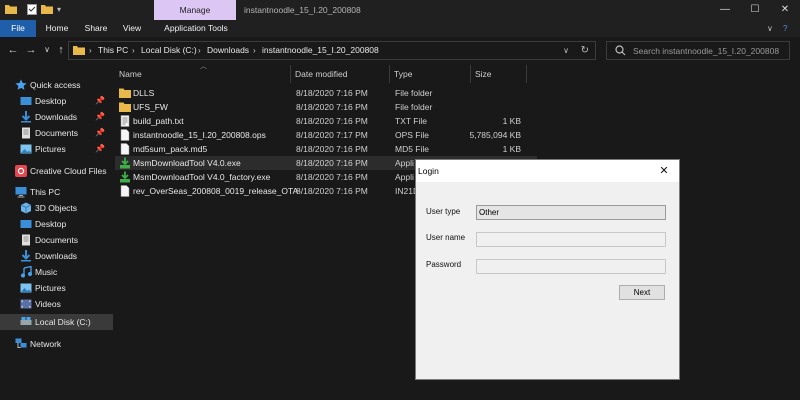  Describe the element at coordinates (785, 28) in the screenshot. I see `help-icon: ?` at that location.